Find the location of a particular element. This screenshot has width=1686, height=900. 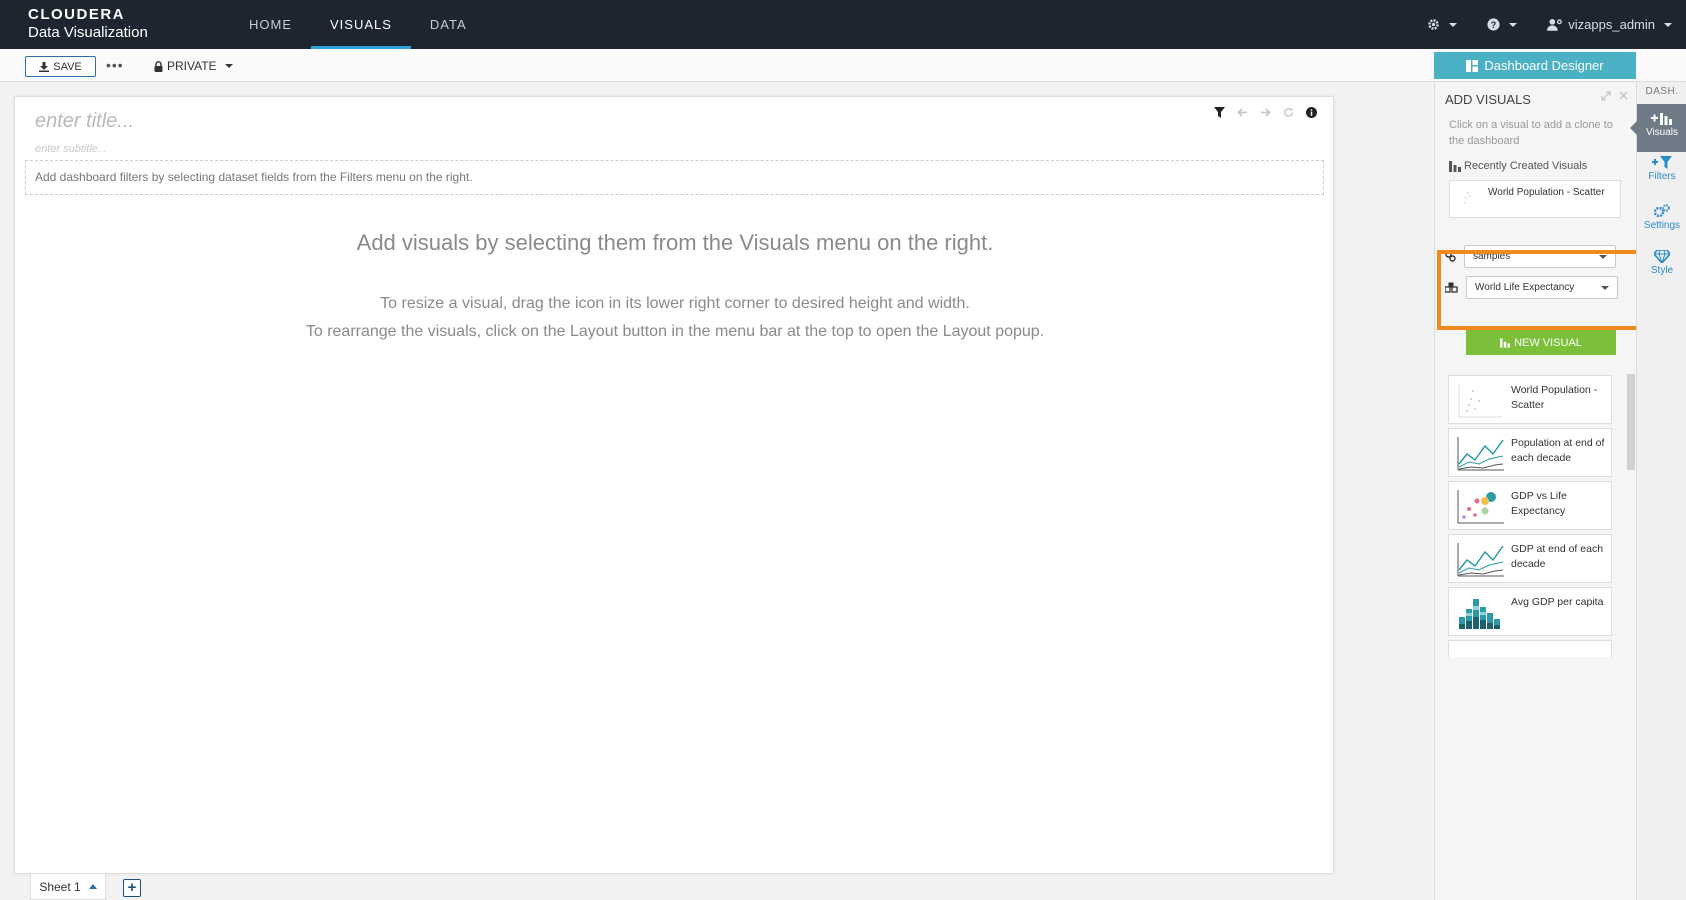

recent-visual-label: World Population - Scatter is located at coordinates (1546, 192).